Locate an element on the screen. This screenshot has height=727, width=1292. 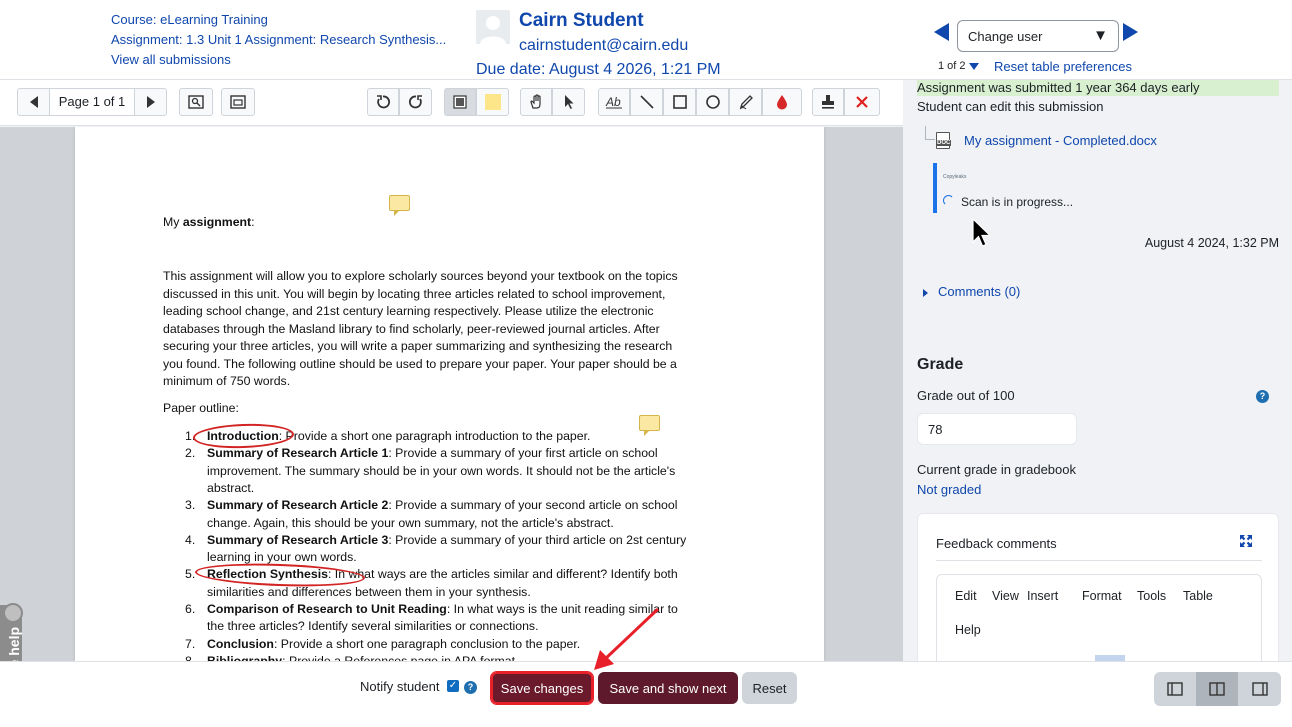
submitted-file-link: My assignment - Completed.docx is located at coordinates (1060, 140).